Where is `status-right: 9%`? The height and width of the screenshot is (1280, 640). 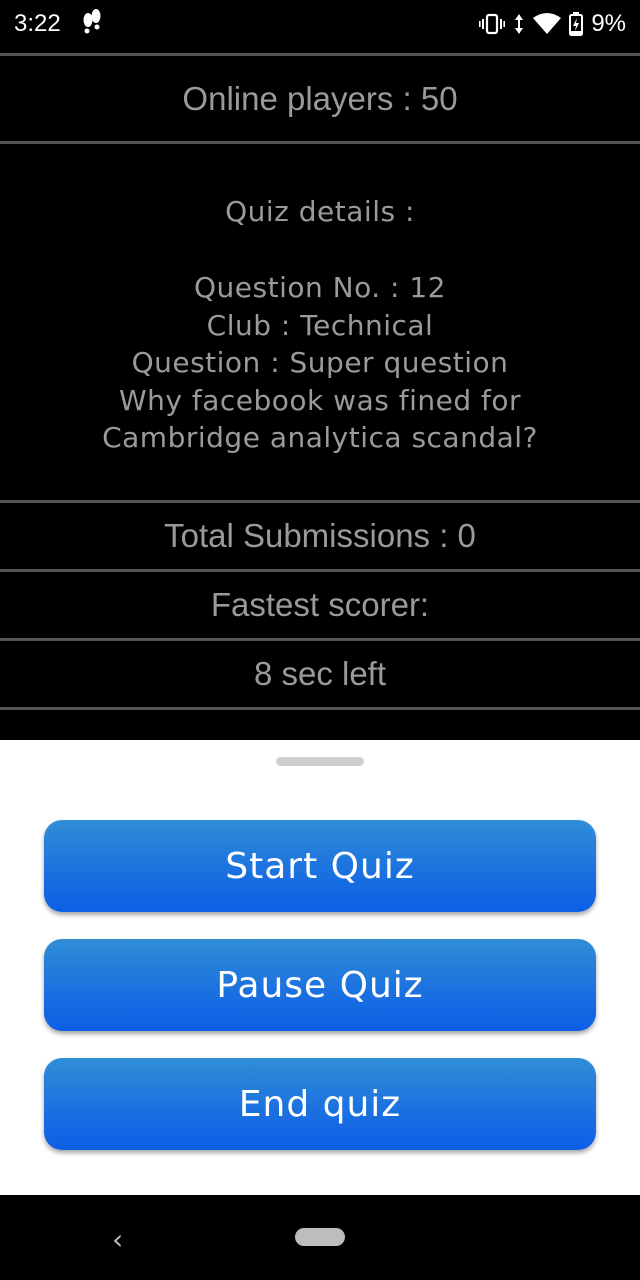
status-right: 9% is located at coordinates (552, 24).